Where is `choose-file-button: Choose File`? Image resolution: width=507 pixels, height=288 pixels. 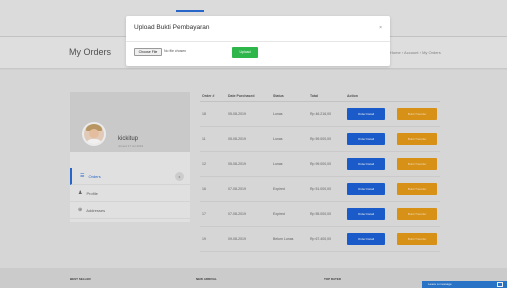 choose-file-button: Choose File is located at coordinates (148, 52).